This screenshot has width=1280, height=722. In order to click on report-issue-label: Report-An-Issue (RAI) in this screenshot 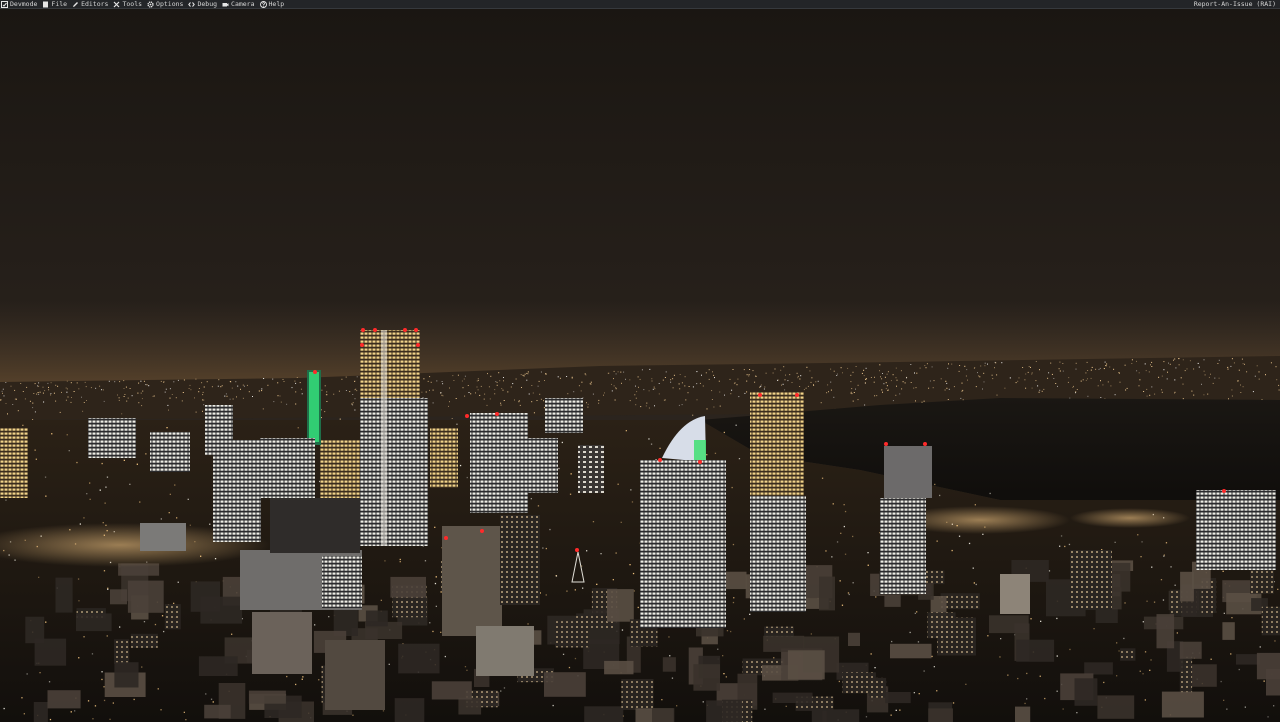, I will do `click(1234, 4)`.